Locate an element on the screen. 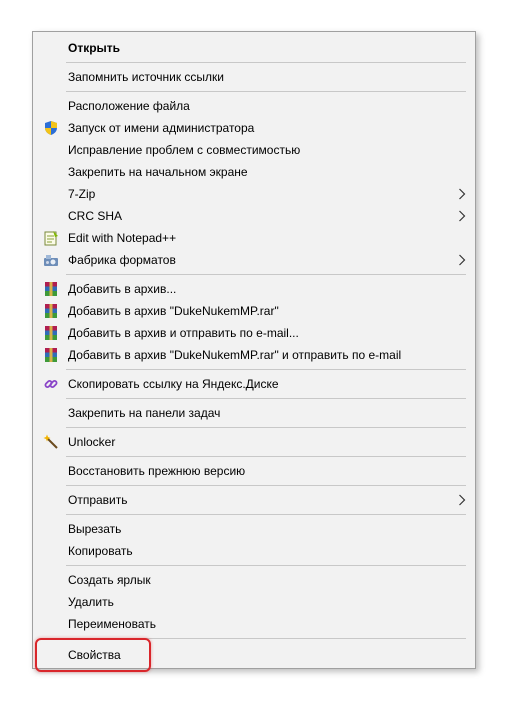 The image size is (509, 701). menu-item-label: Переименовать is located at coordinates (112, 624).